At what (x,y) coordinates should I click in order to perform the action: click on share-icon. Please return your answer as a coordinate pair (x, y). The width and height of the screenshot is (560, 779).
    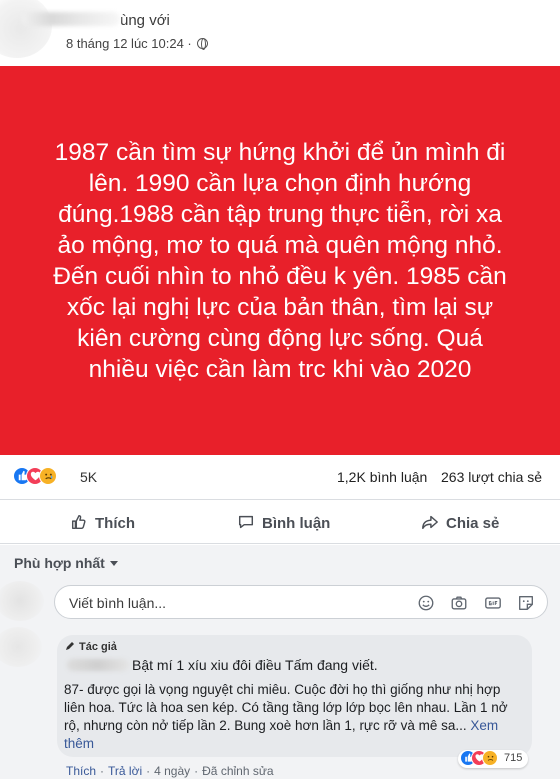
    Looking at the image, I should click on (430, 522).